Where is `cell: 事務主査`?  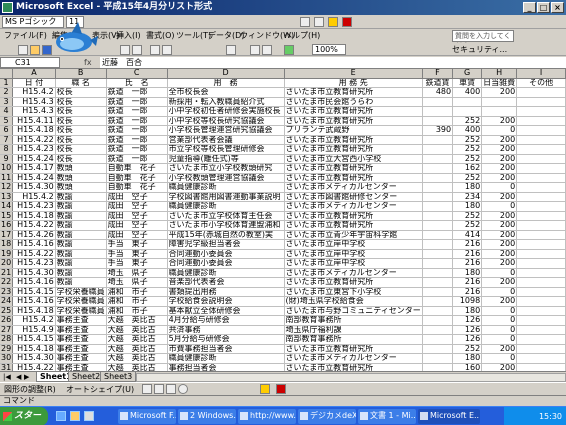
cell: 事務主査 is located at coordinates (81, 367).